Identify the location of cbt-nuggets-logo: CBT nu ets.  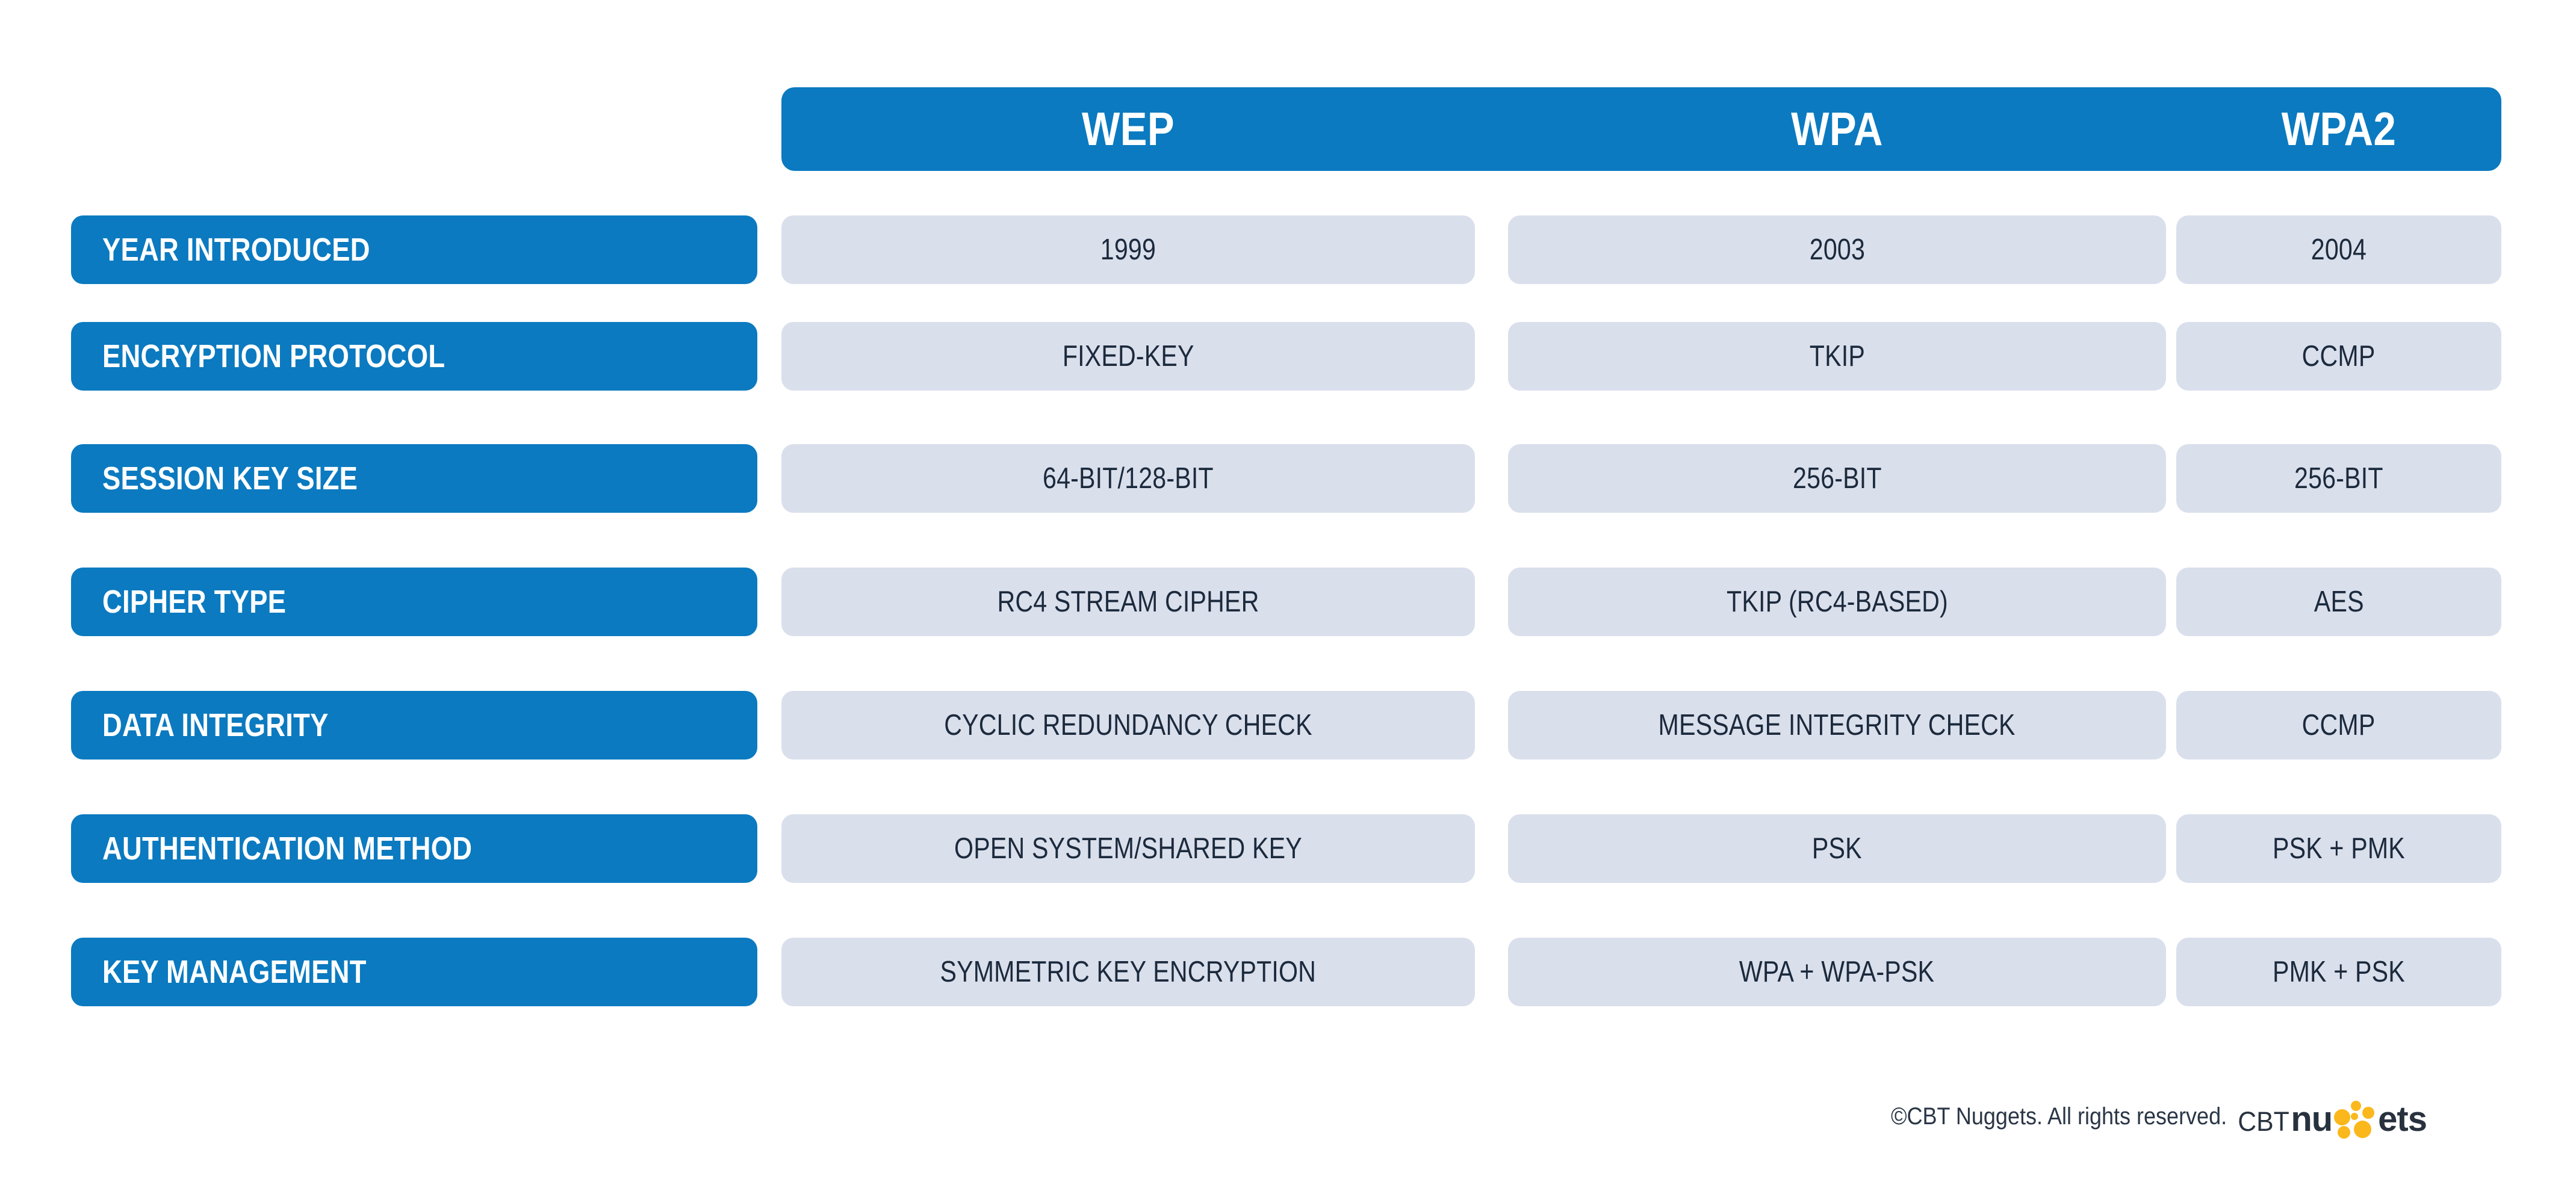
(2331, 1117).